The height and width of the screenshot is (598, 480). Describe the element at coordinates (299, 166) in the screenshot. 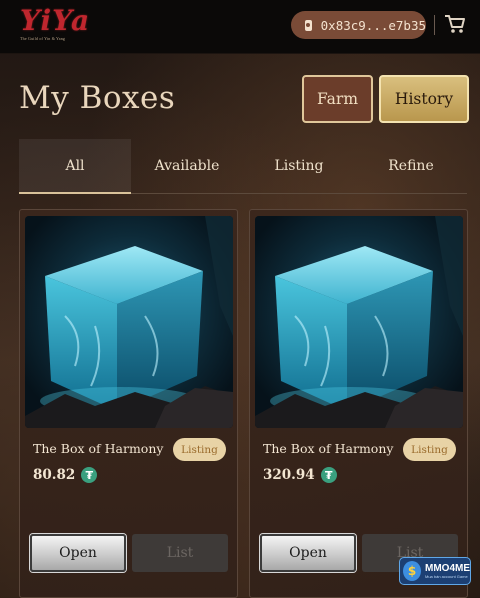

I see `tab-listing: Listing` at that location.